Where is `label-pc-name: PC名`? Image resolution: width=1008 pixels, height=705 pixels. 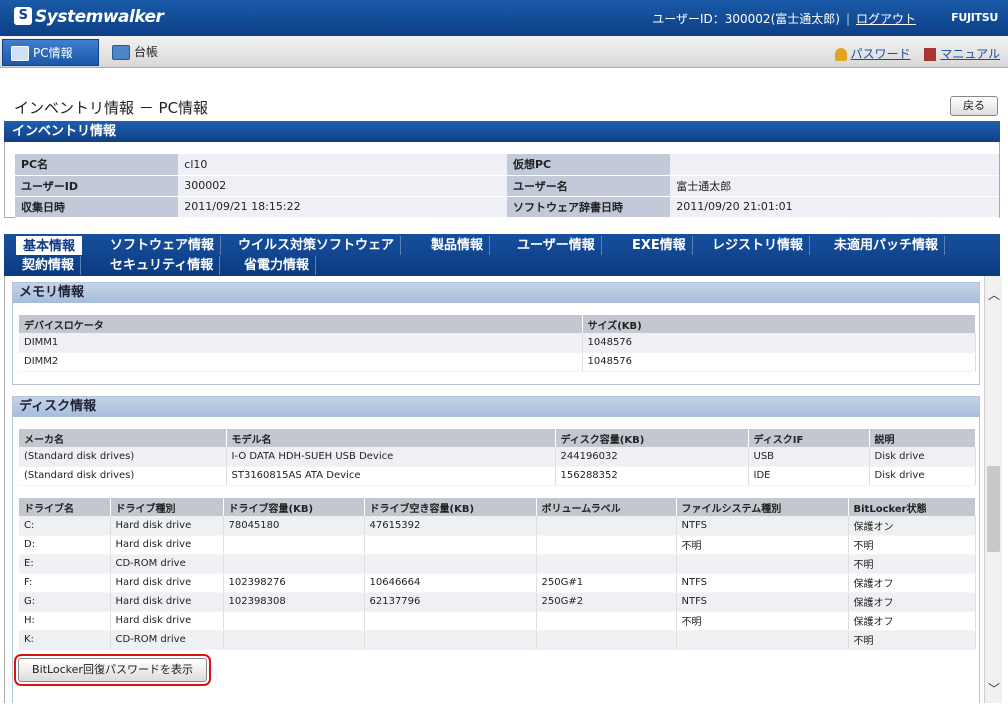
label-pc-name: PC名 is located at coordinates (97, 165).